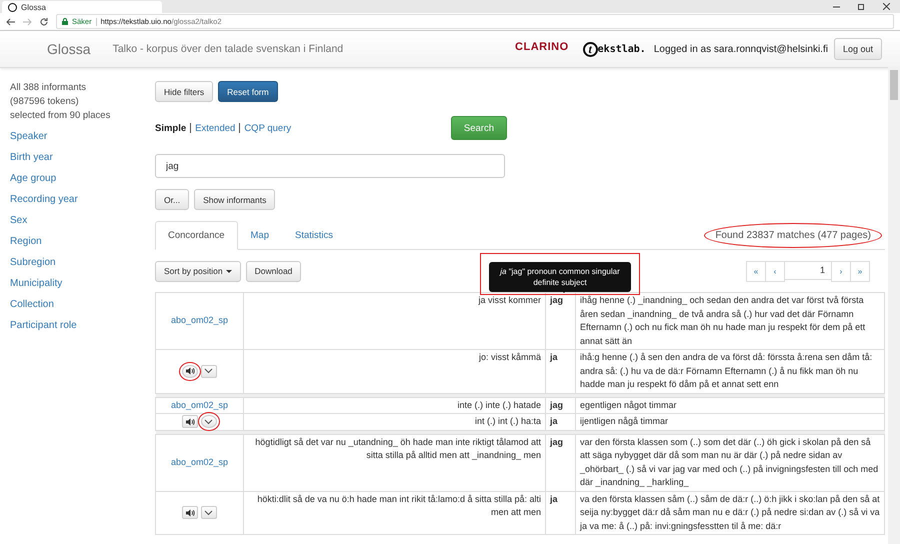 The width and height of the screenshot is (900, 544). What do you see at coordinates (894, 85) in the screenshot?
I see `scrollbar-thumb` at bounding box center [894, 85].